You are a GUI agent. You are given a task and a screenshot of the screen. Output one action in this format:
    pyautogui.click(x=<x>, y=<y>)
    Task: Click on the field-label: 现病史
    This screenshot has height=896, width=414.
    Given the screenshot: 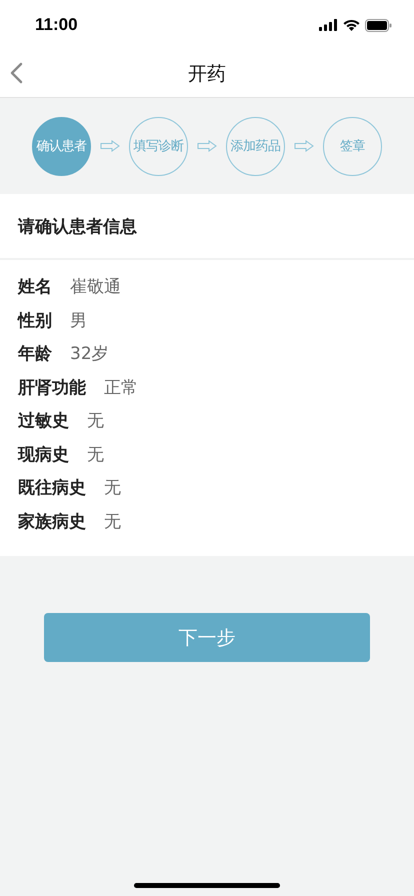 What is the action you would take?
    pyautogui.click(x=43, y=455)
    